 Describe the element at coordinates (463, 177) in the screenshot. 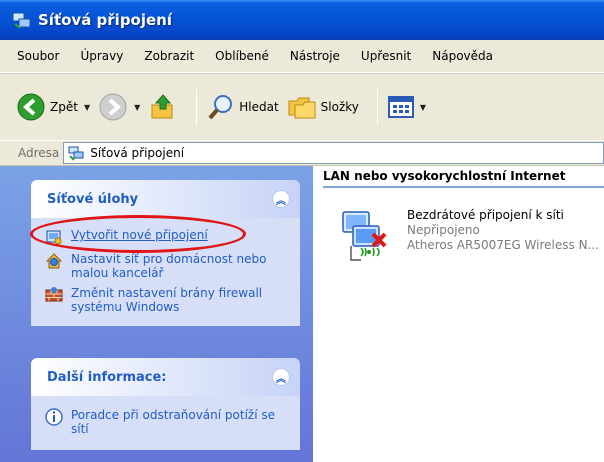

I see `group-header: LAN nebo vysokorychlostní Internet` at that location.